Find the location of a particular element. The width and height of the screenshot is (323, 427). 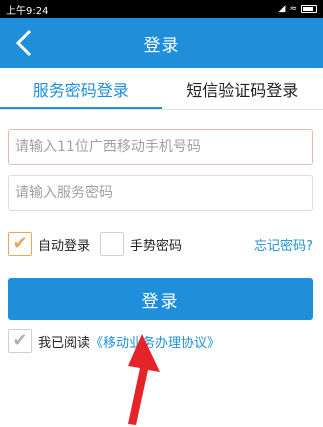

login-tabs: 服务密码登录 短信验证码登录 is located at coordinates (161, 89).